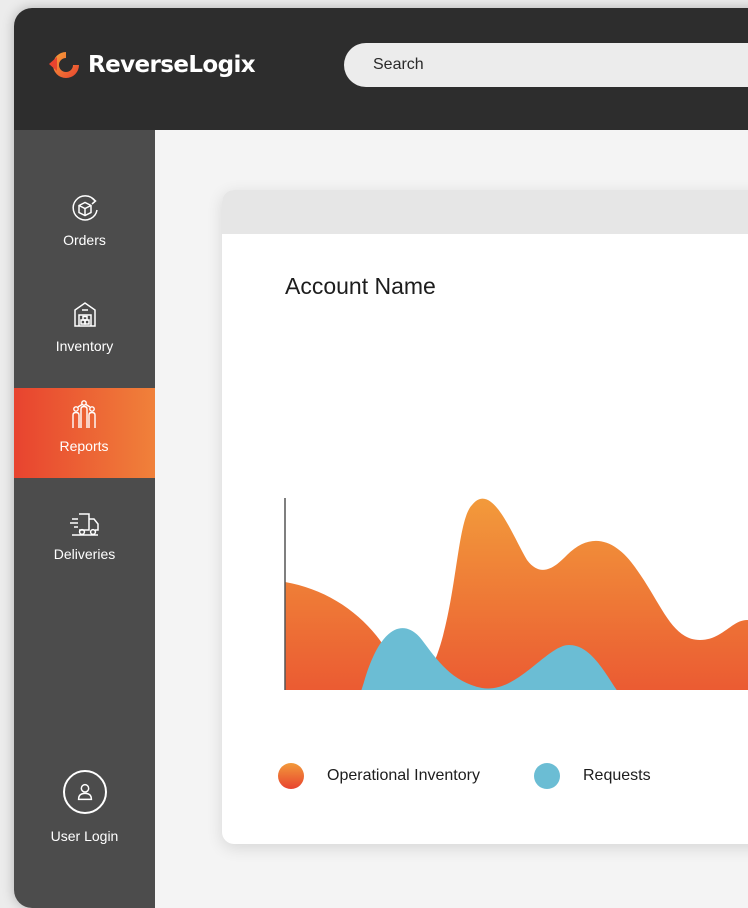 The height and width of the screenshot is (908, 748). I want to click on delivery-truck-icon, so click(84, 524).